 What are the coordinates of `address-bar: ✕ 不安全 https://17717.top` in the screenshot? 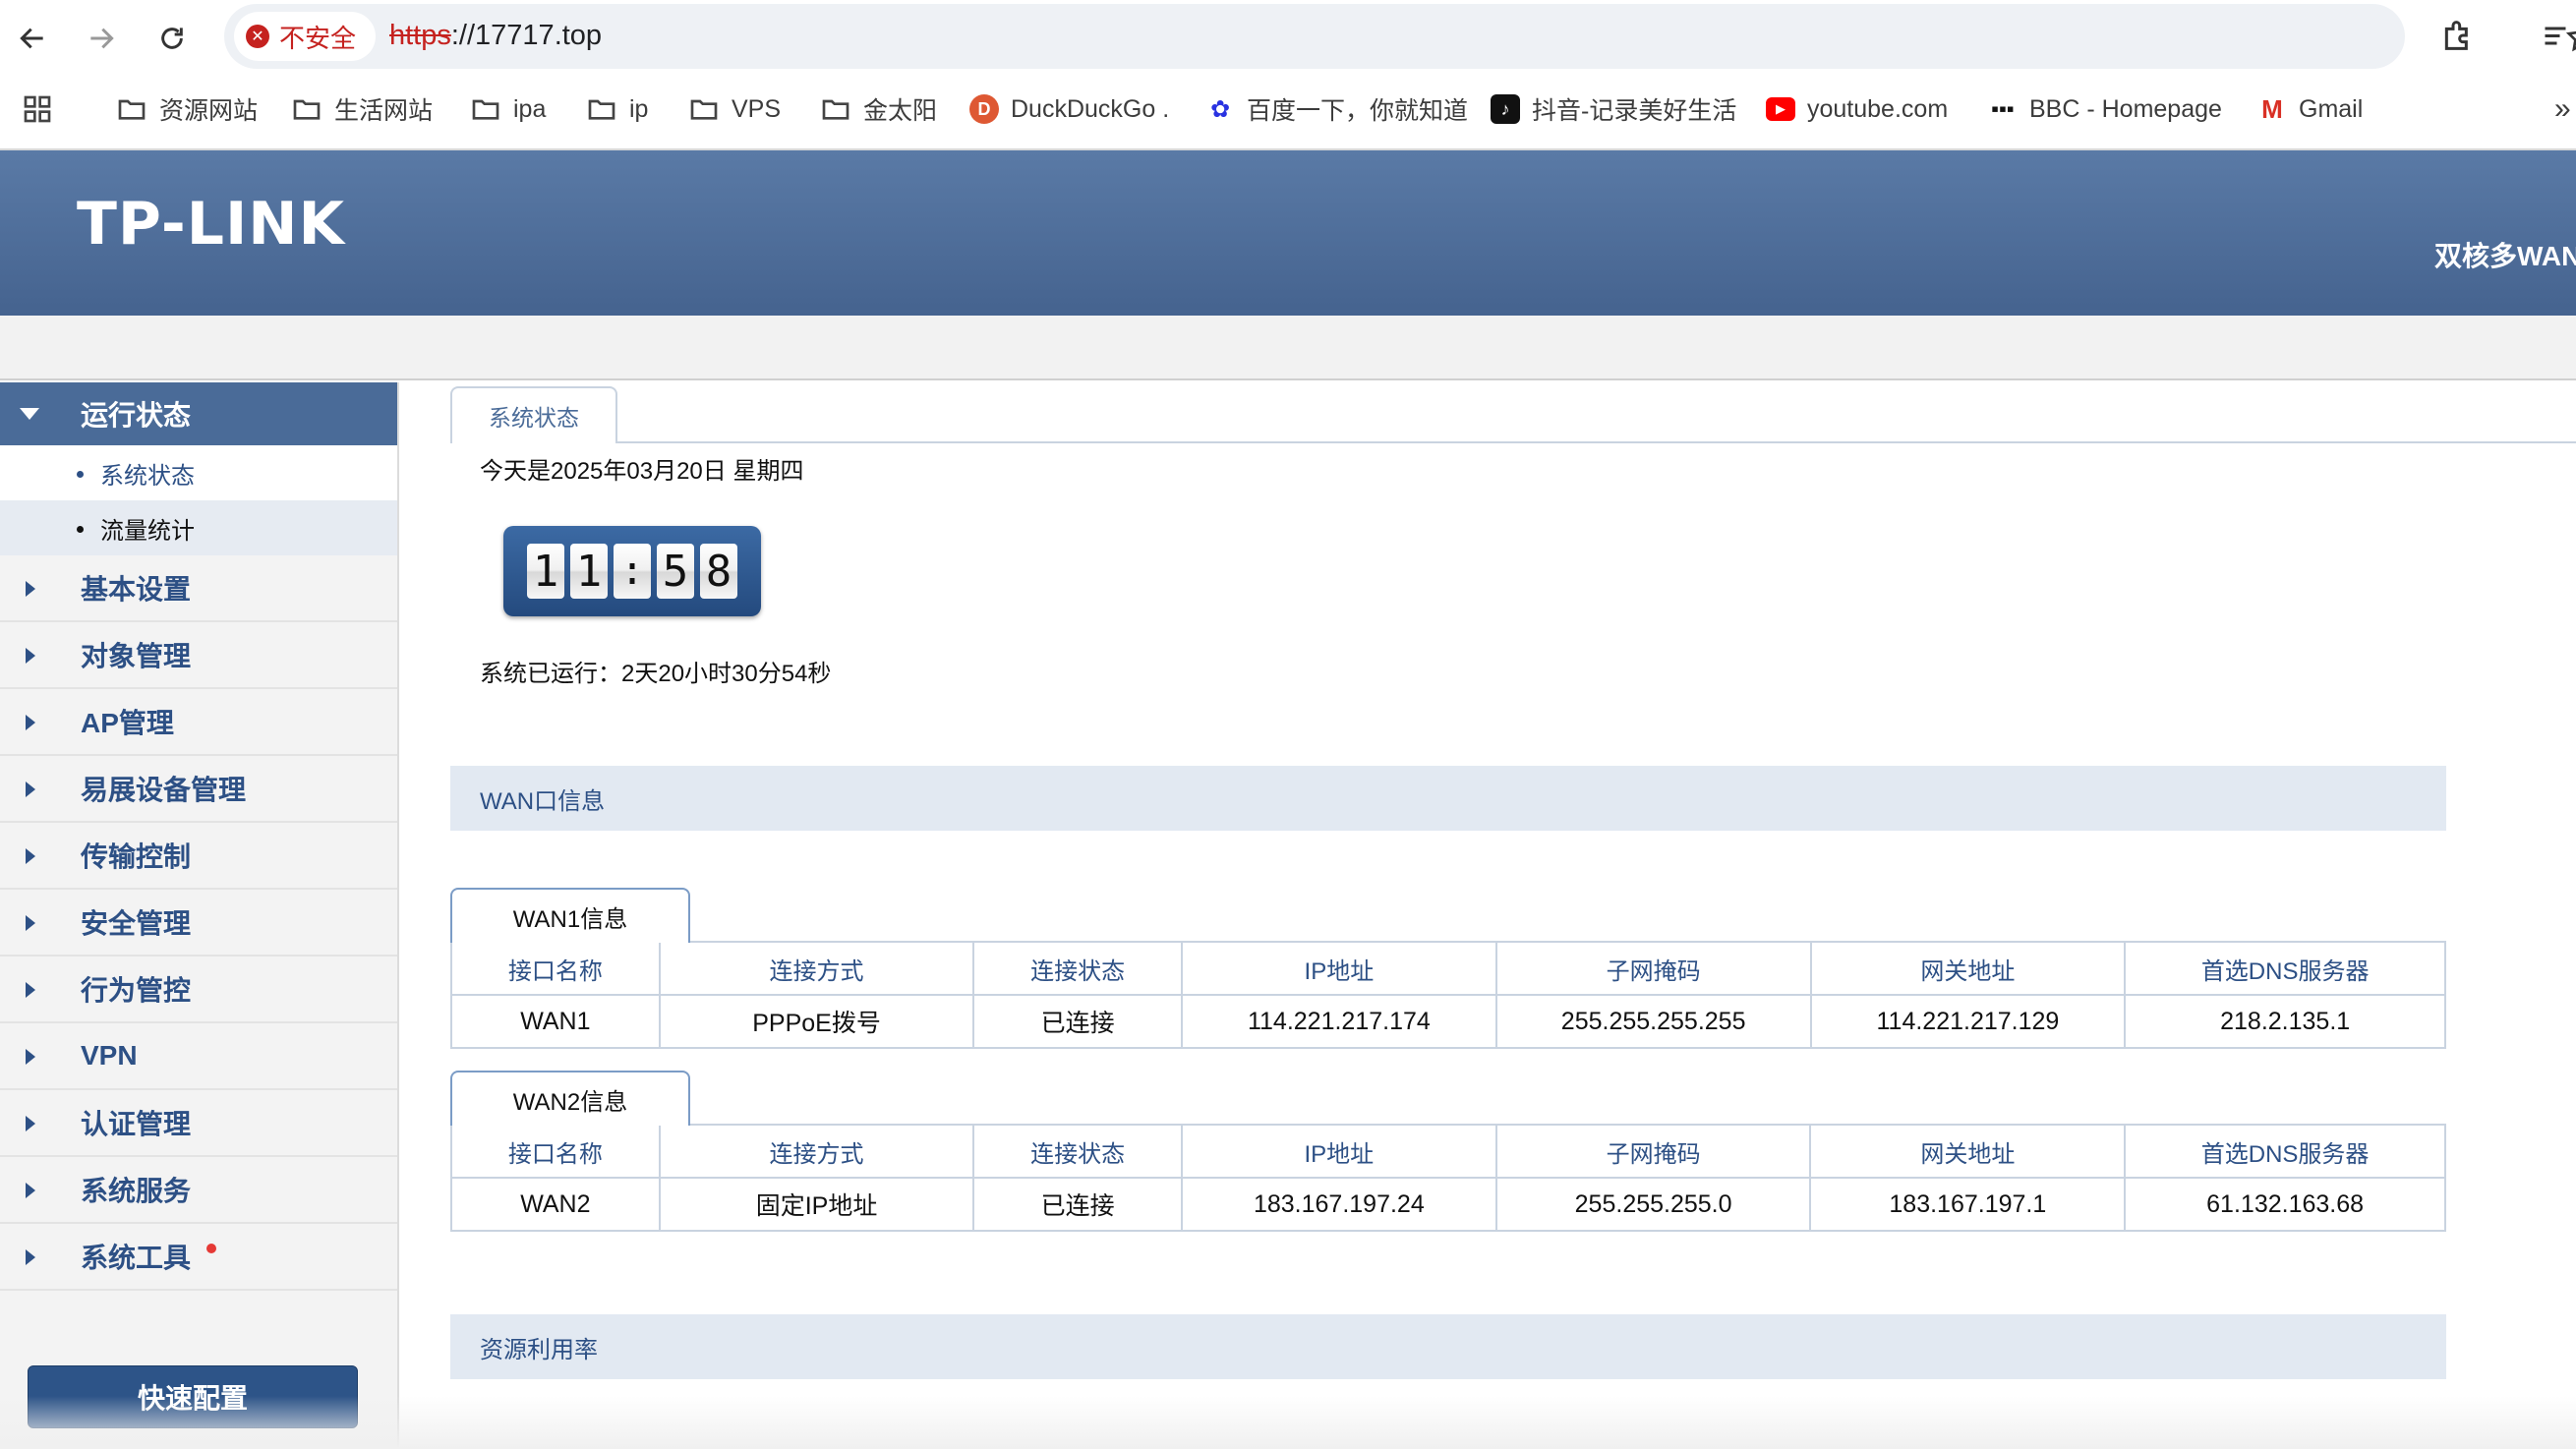 It's located at (1400, 36).